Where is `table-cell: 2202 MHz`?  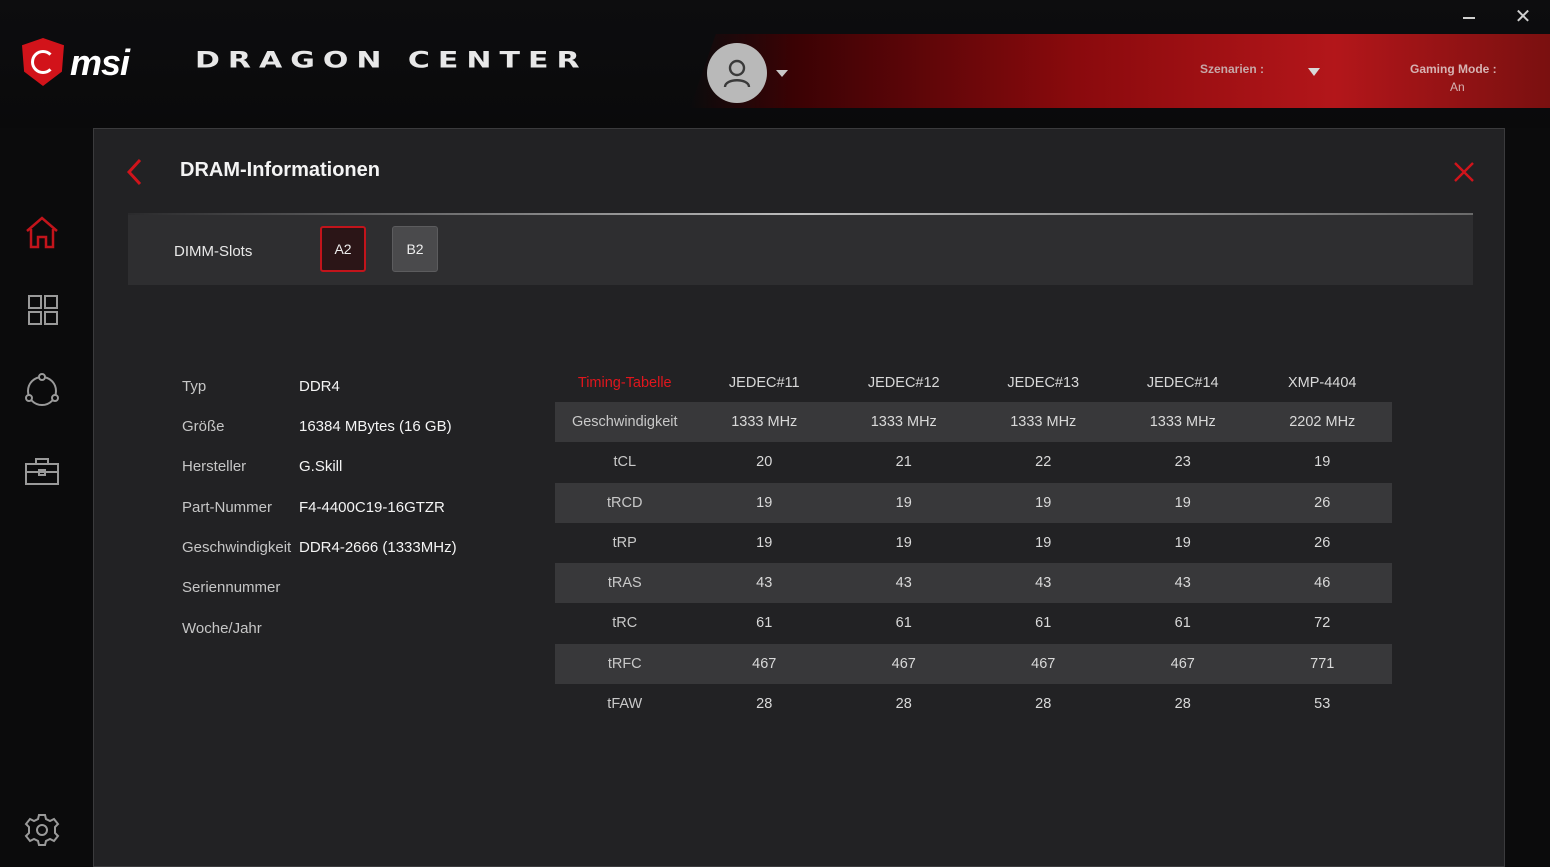 table-cell: 2202 MHz is located at coordinates (1322, 422).